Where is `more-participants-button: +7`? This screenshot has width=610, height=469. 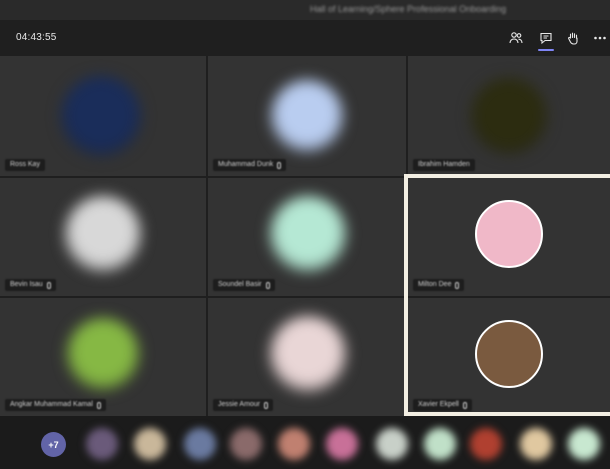
more-participants-button: +7 is located at coordinates (53, 444).